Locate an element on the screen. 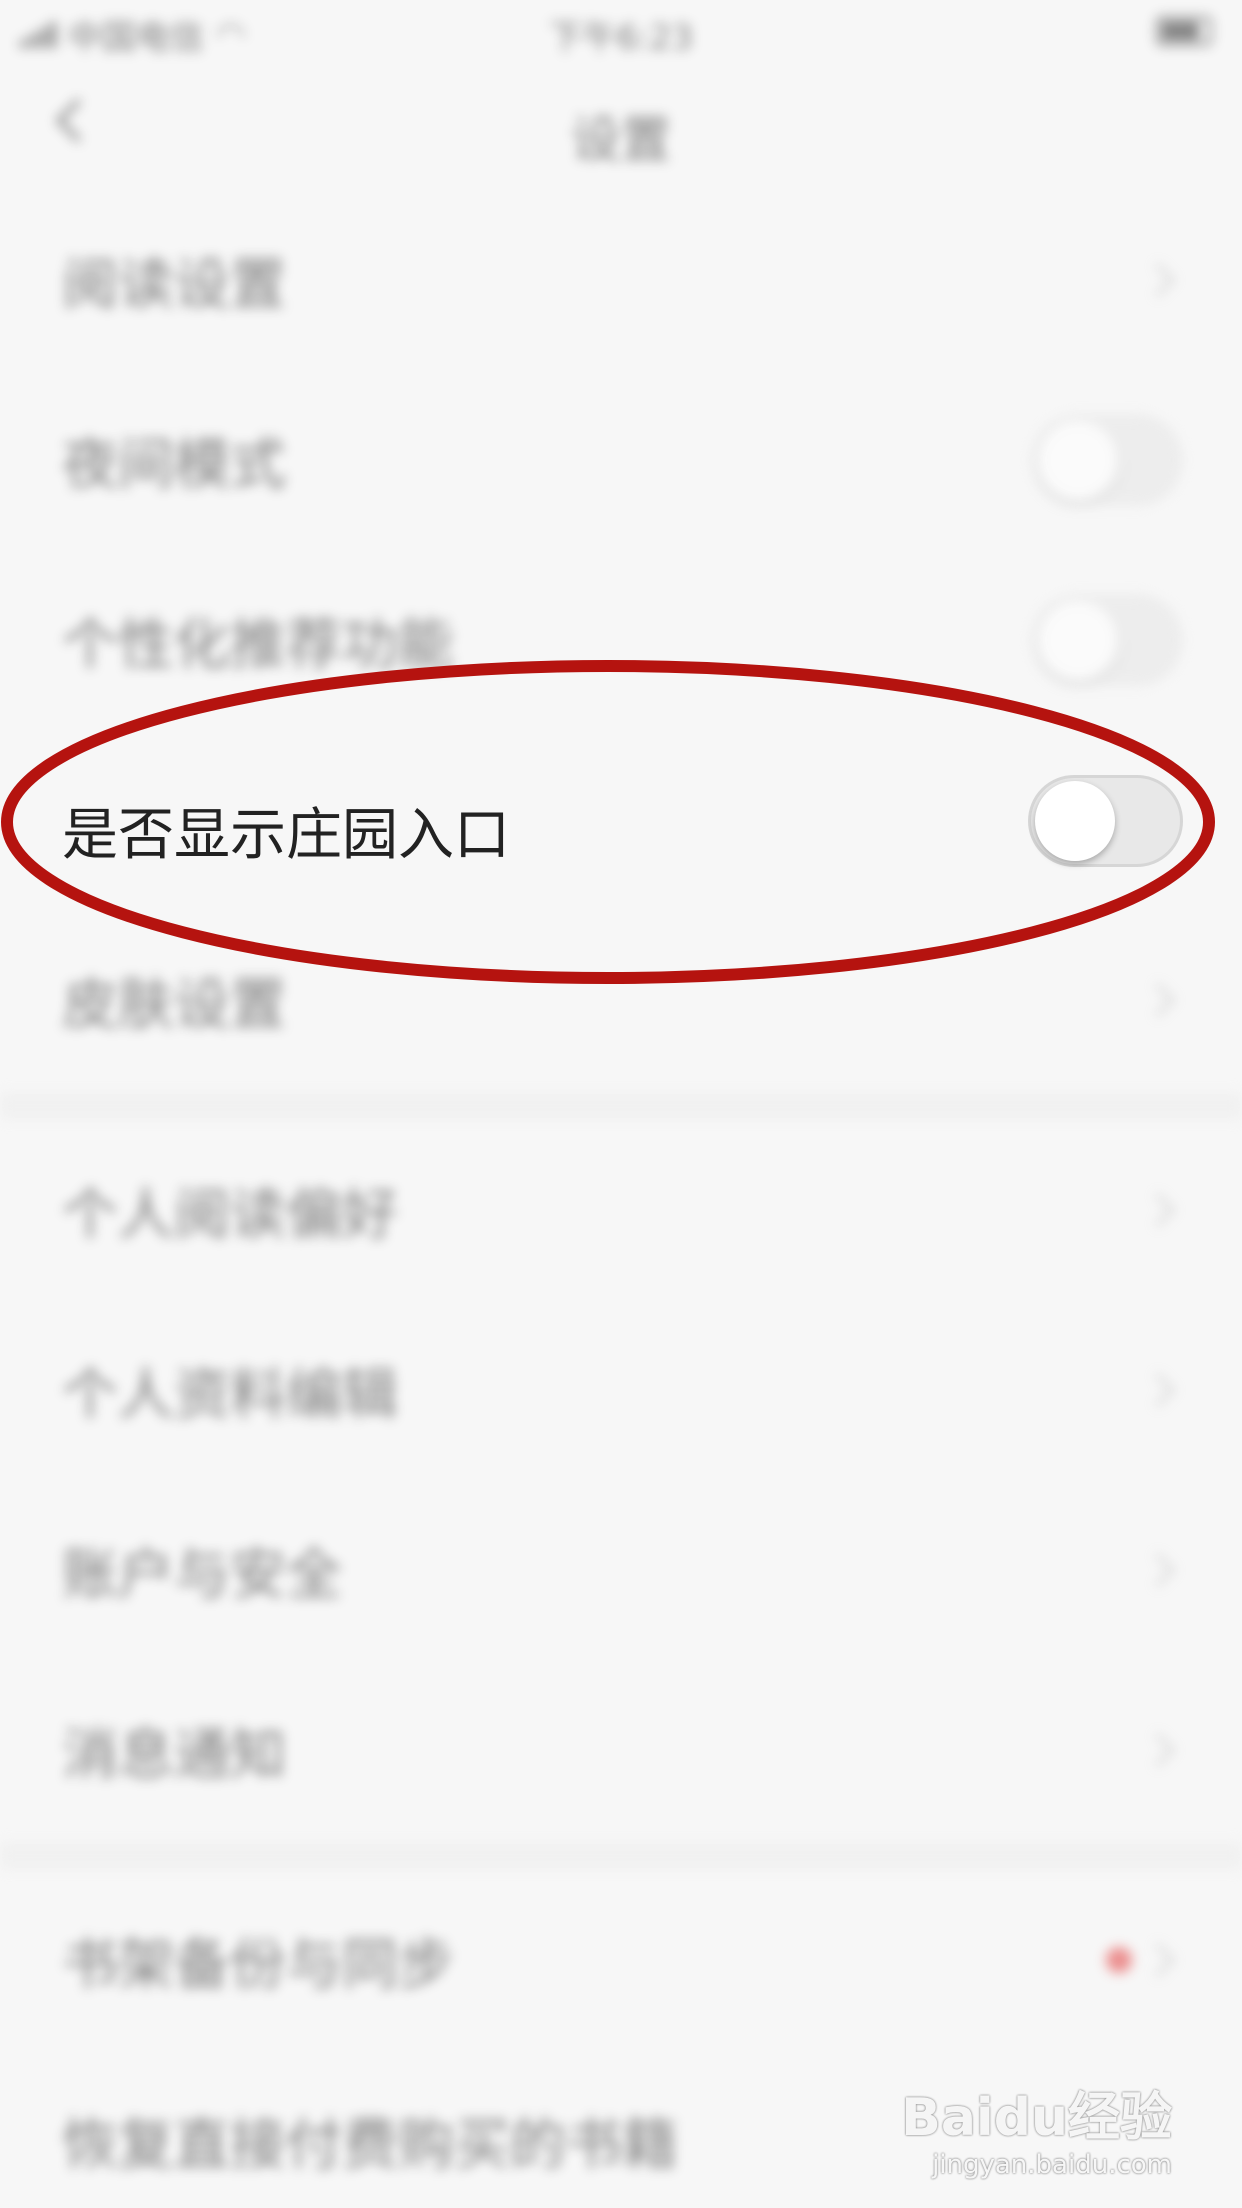 This screenshot has height=2208, width=1242. watermark: Baidu经验 jingyan.baidu.com is located at coordinates (1036, 2127).